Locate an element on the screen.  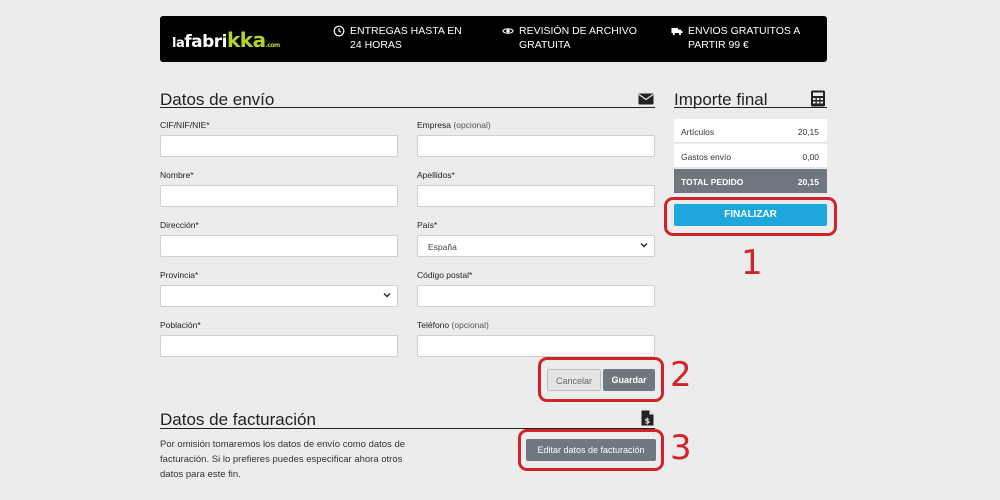
perk-delivery: ENTREGAS HASTA EN 24 HORAS is located at coordinates (403, 38).